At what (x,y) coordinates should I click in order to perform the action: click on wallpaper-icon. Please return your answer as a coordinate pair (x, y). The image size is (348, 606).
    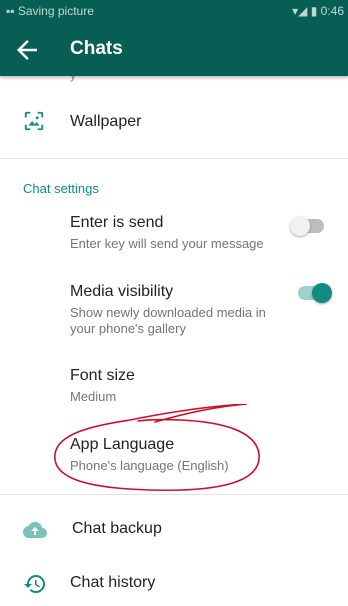
    Looking at the image, I should click on (34, 121).